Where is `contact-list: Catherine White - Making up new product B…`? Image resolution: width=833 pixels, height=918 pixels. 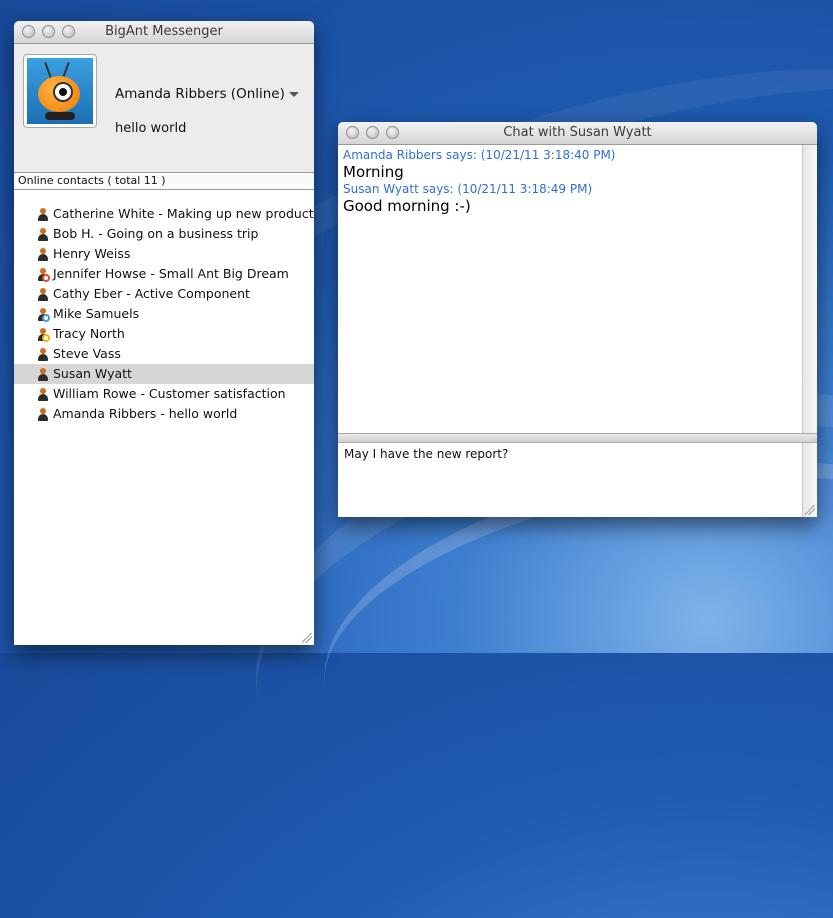 contact-list: Catherine White - Making up new product B… is located at coordinates (164, 314).